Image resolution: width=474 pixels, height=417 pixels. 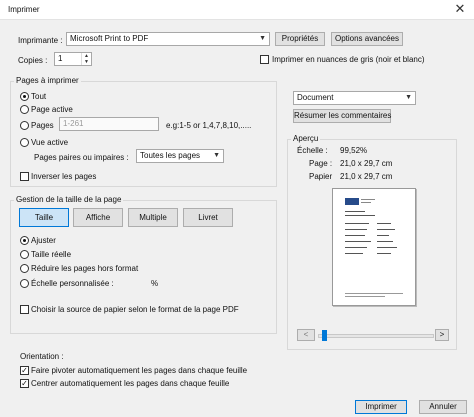 I want to click on orientation-label: Orientation :, so click(x=42, y=356).